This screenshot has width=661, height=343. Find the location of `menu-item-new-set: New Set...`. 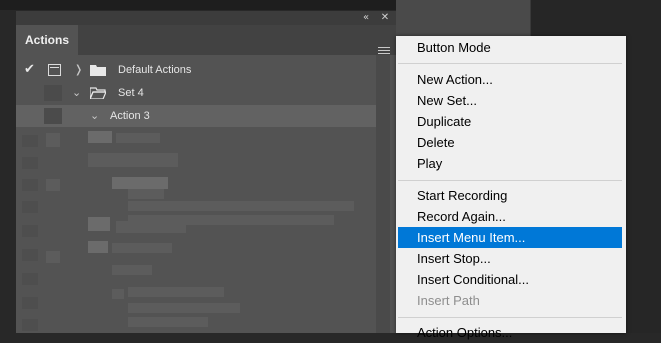

menu-item-new-set: New Set... is located at coordinates (510, 100).